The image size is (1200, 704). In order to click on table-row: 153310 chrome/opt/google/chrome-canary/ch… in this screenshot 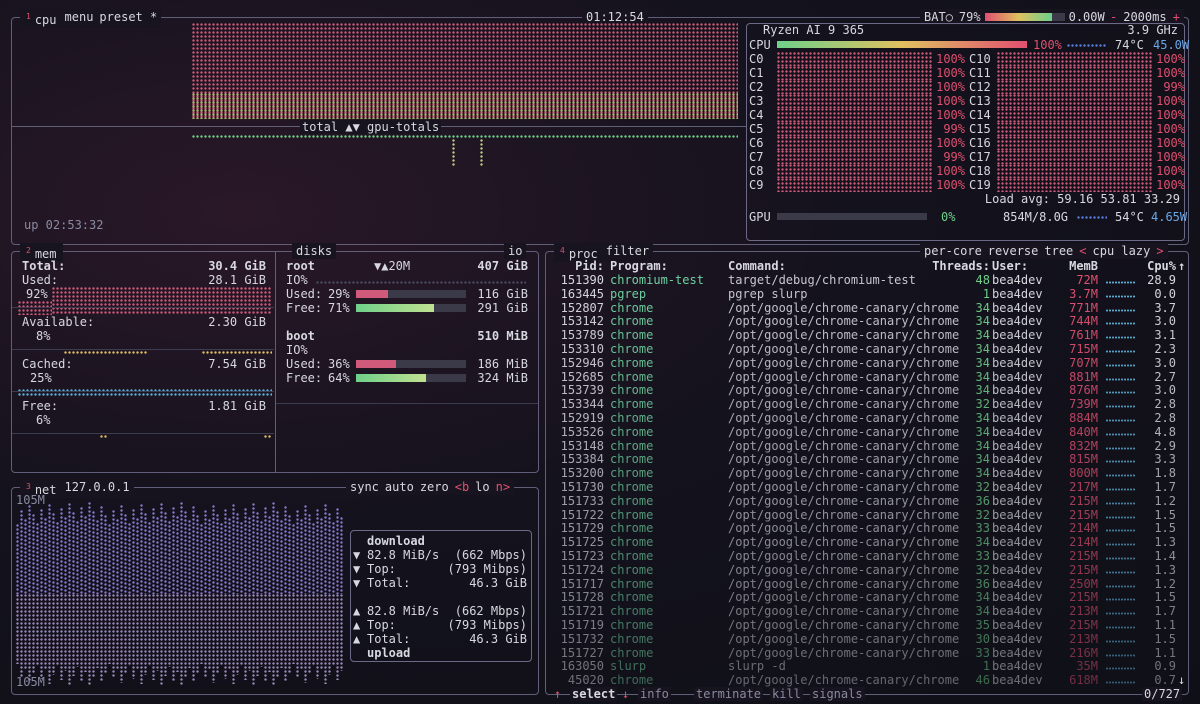, I will do `click(866, 349)`.